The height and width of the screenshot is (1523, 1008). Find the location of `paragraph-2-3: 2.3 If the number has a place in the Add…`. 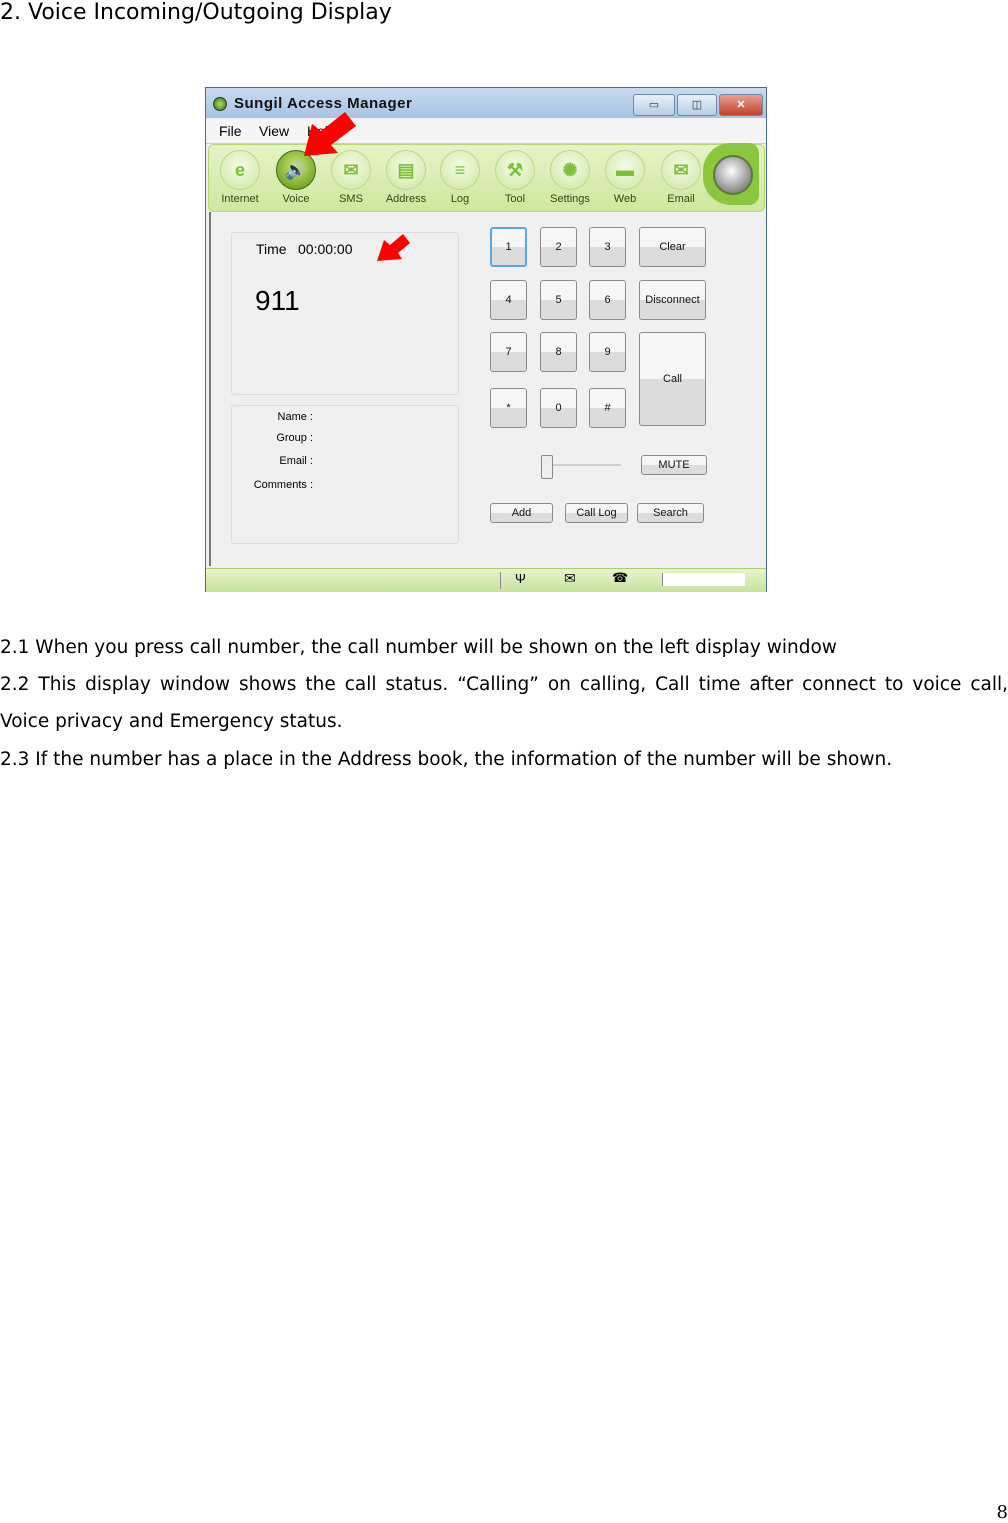

paragraph-2-3: 2.3 If the number has a place in the Add… is located at coordinates (446, 759).